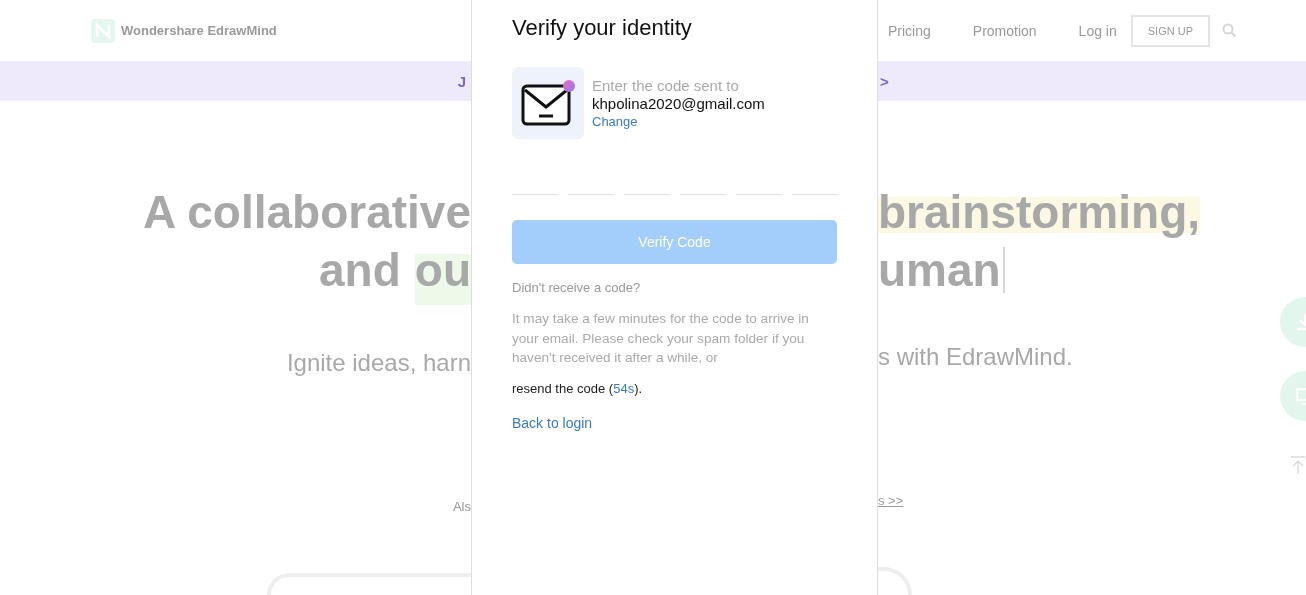 The height and width of the screenshot is (595, 1306). Describe the element at coordinates (461, 81) in the screenshot. I see `banner-text: J` at that location.